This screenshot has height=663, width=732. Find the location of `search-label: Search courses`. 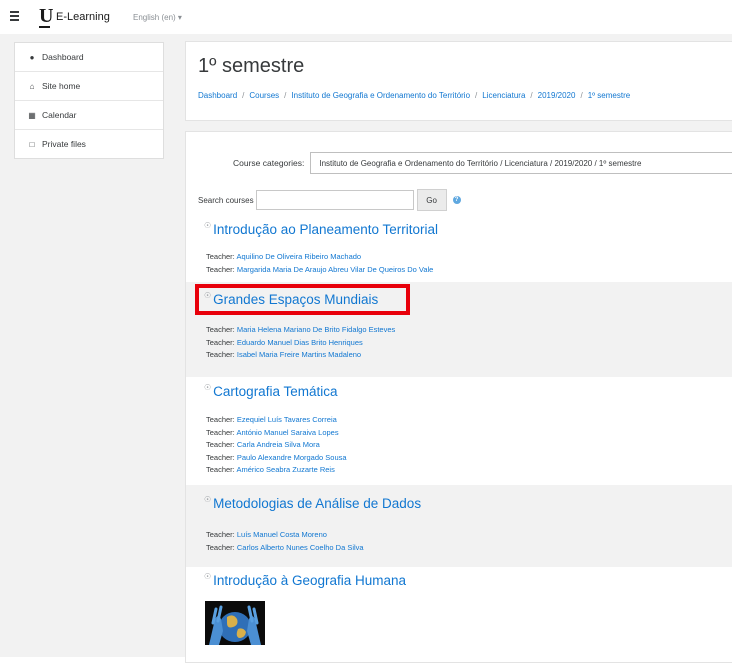

search-label: Search courses is located at coordinates (226, 200).